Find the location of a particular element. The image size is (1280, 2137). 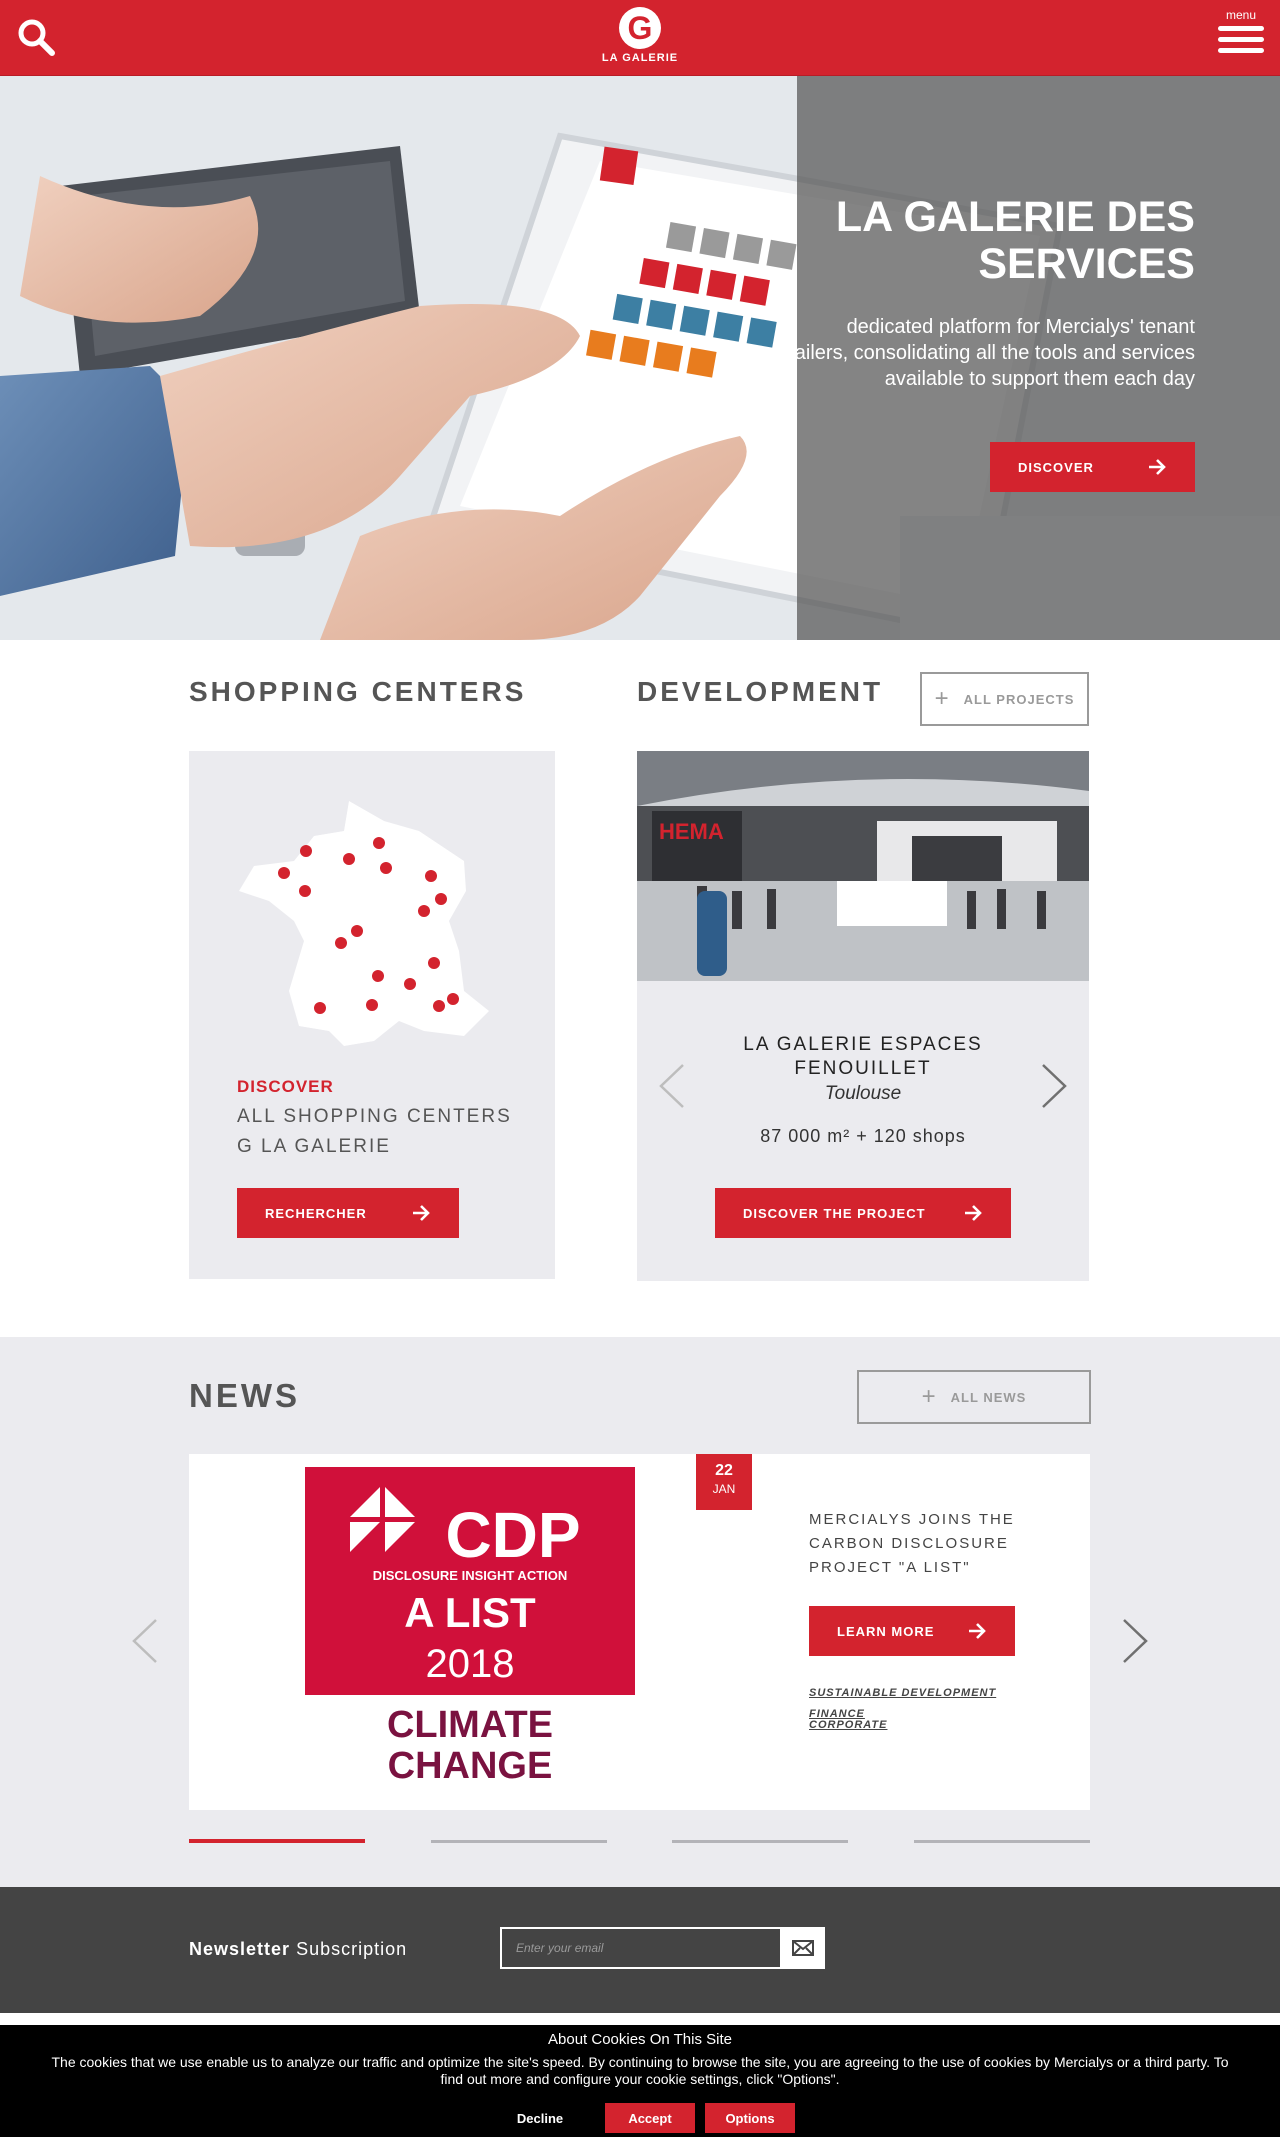

rechercher-label: RECHERCHER is located at coordinates (316, 1213).